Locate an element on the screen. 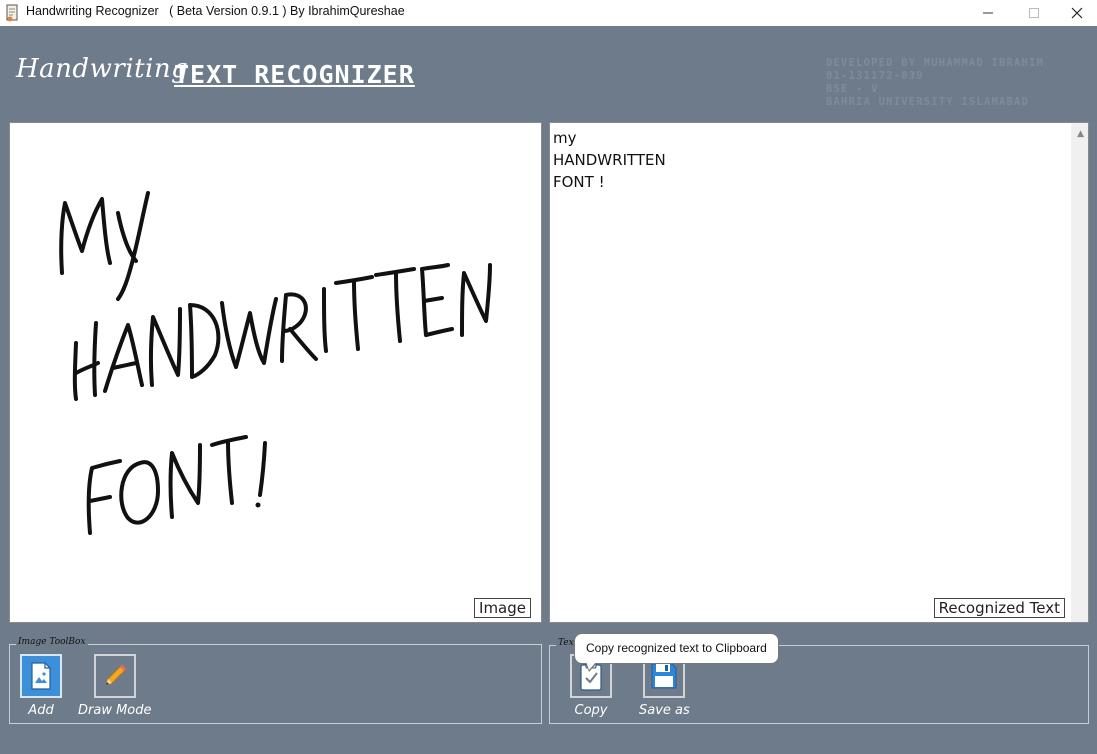 Image resolution: width=1097 pixels, height=754 pixels. draw-mode-tool: Draw Mode is located at coordinates (115, 686).